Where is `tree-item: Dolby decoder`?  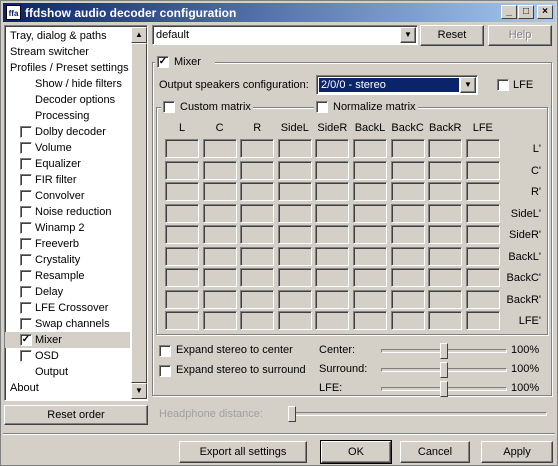 tree-item: Dolby decoder is located at coordinates (67, 132).